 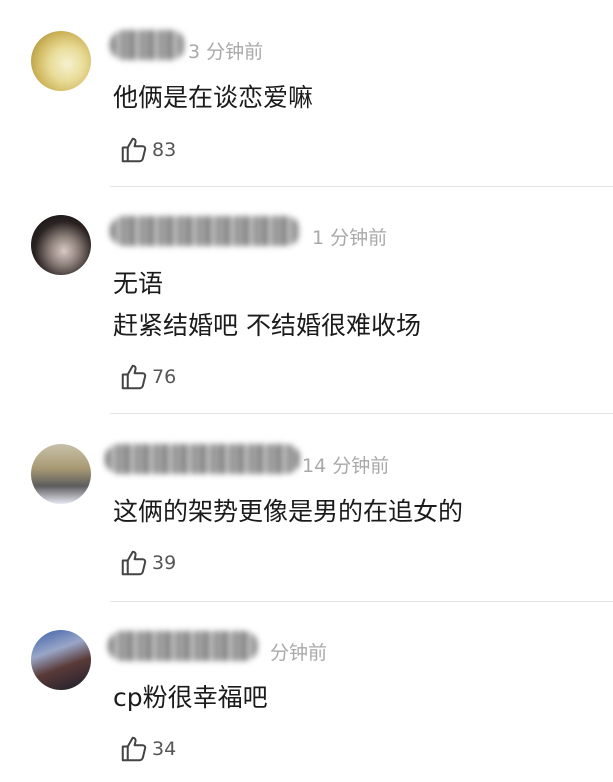 I want to click on like-count: 83, so click(x=164, y=150).